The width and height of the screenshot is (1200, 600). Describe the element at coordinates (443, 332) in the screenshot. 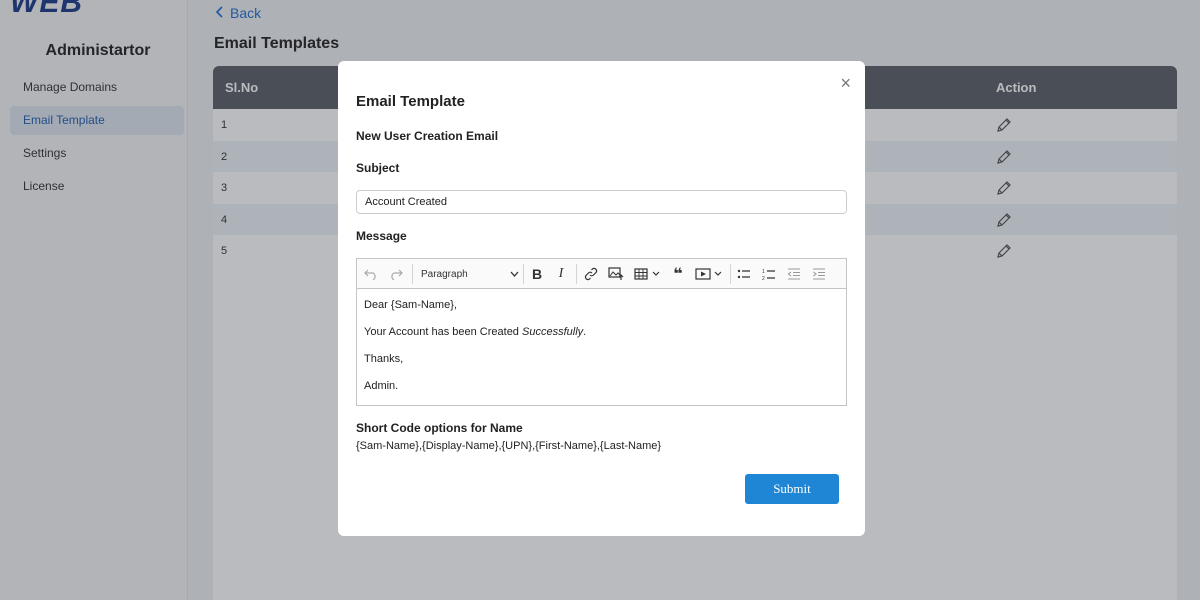

I see `message-text: Your Account has been Created` at that location.